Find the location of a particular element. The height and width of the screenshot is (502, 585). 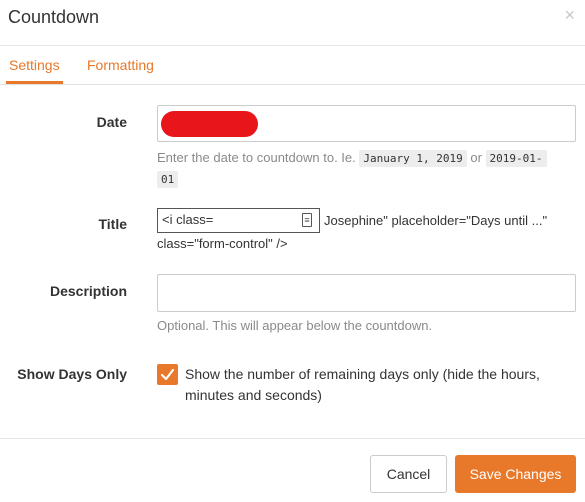

date-example-1: January 1, 2019 is located at coordinates (413, 158).